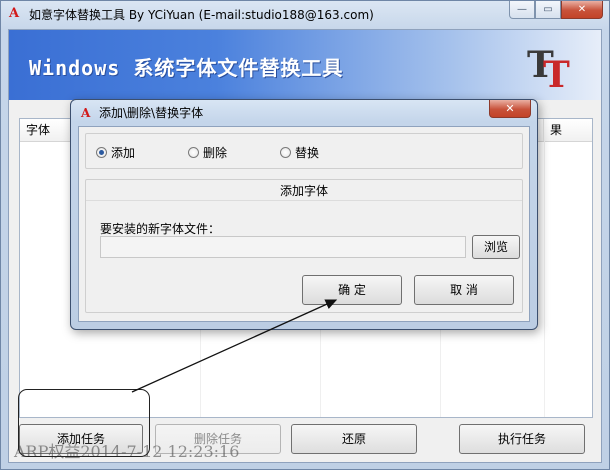  I want to click on annotation-highlight-box, so click(84, 423).